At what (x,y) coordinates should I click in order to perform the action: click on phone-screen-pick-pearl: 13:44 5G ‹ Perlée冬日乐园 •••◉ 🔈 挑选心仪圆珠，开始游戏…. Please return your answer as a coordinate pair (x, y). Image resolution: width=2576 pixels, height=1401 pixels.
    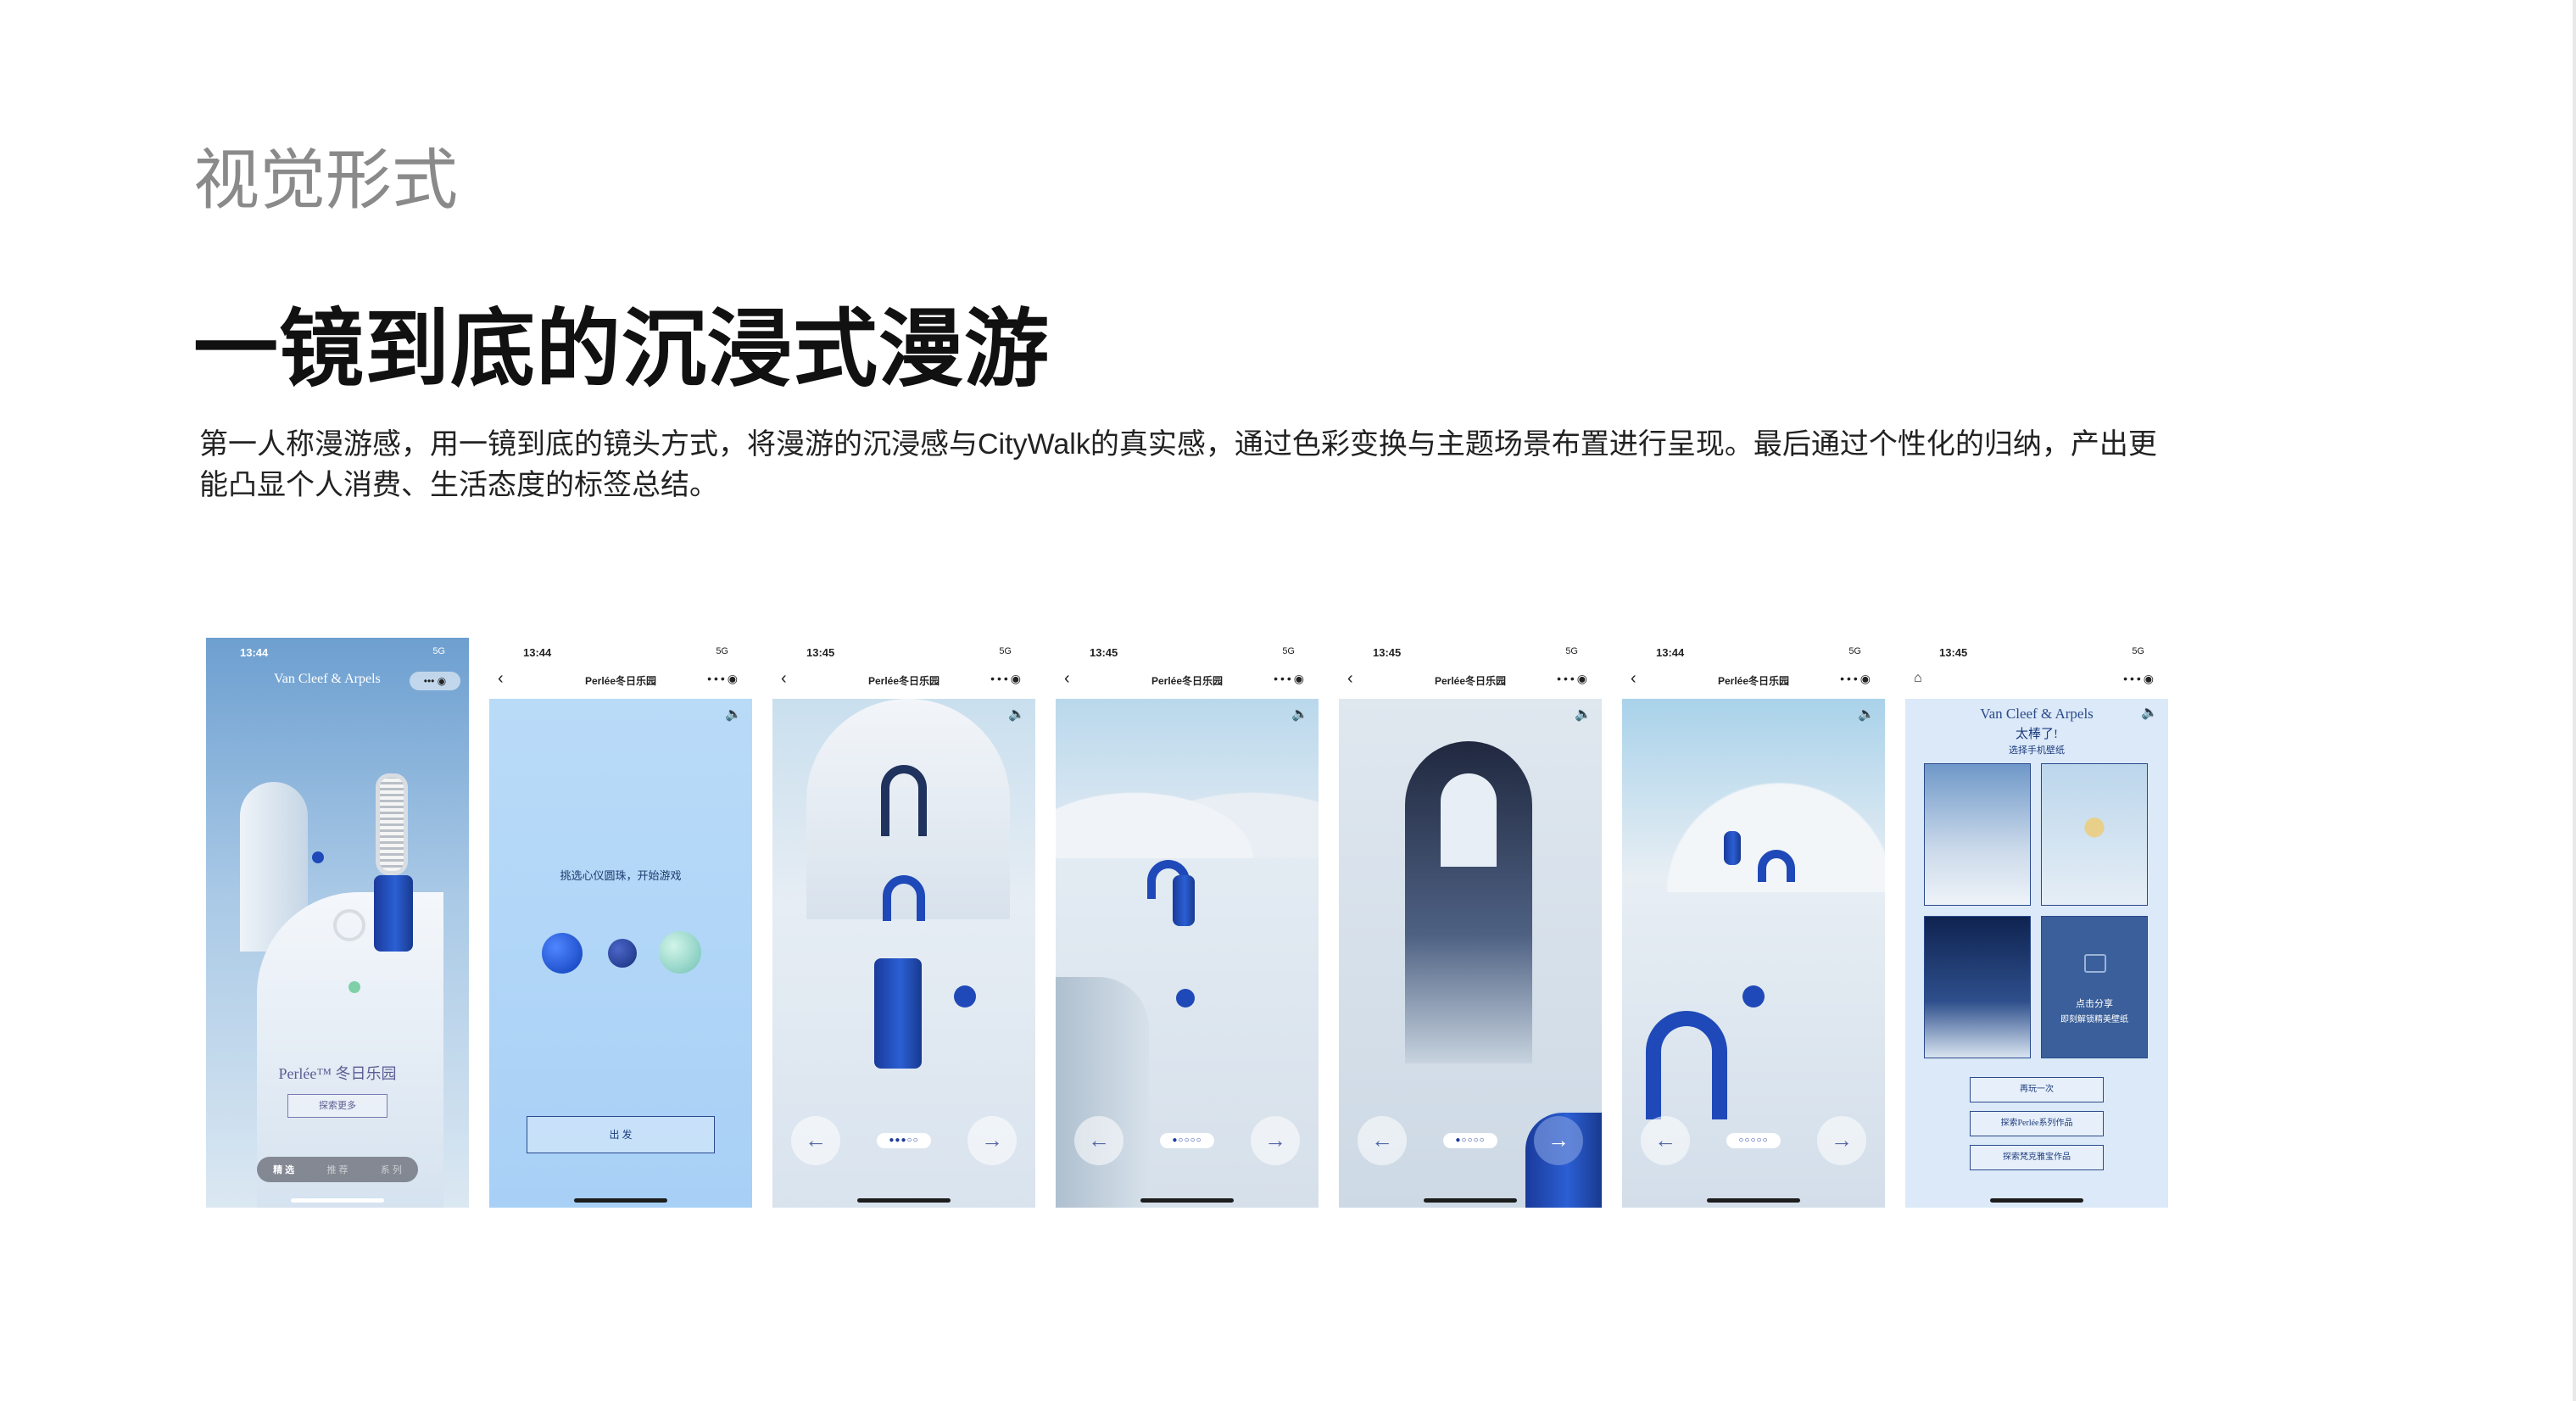
    Looking at the image, I should click on (620, 923).